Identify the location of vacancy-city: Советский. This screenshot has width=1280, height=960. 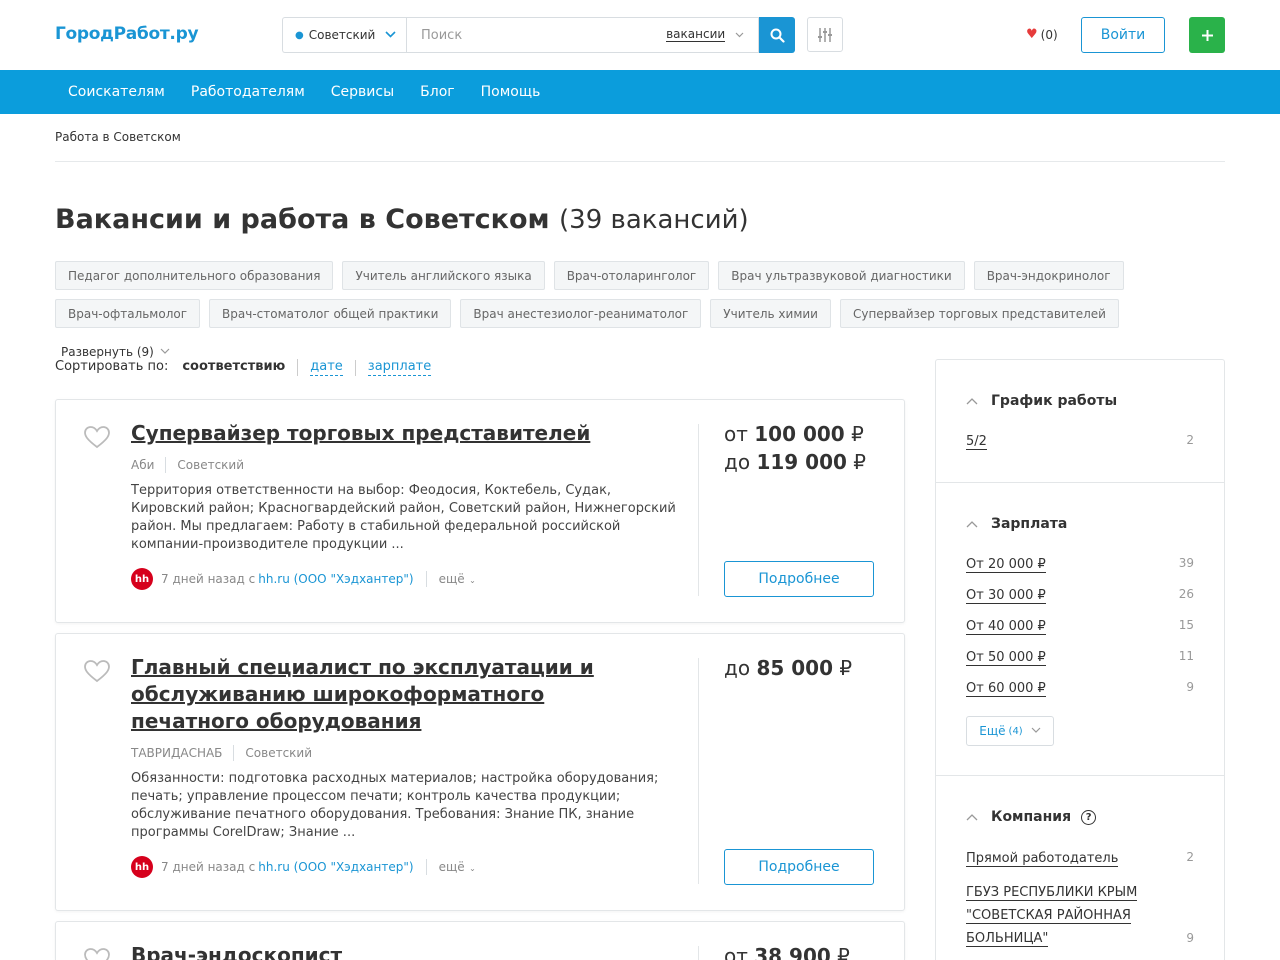
(279, 753).